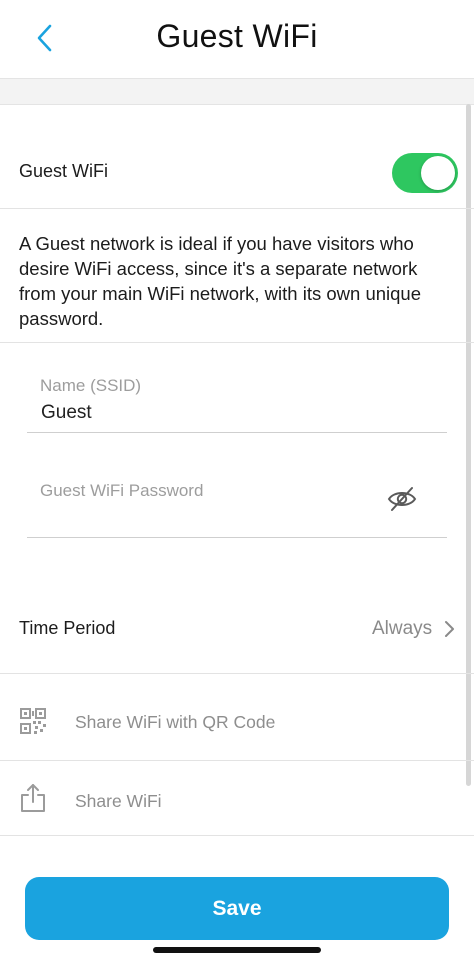 This screenshot has width=474, height=965. I want to click on toggle-password-visibility, so click(402, 499).